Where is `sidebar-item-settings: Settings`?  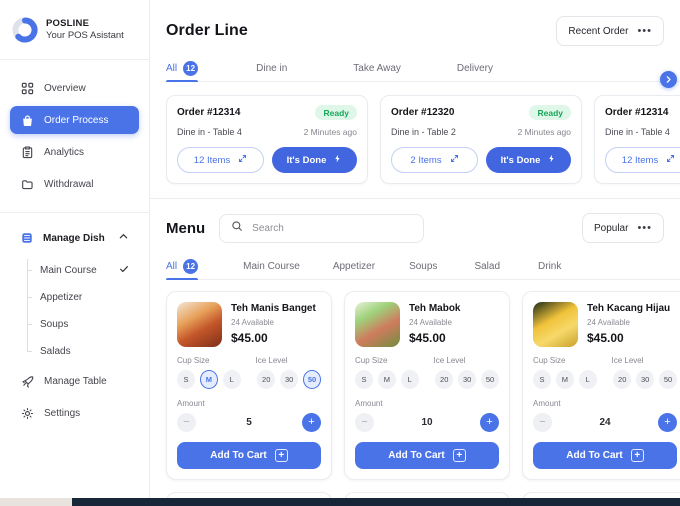
sidebar-item-settings: Settings is located at coordinates (74, 413).